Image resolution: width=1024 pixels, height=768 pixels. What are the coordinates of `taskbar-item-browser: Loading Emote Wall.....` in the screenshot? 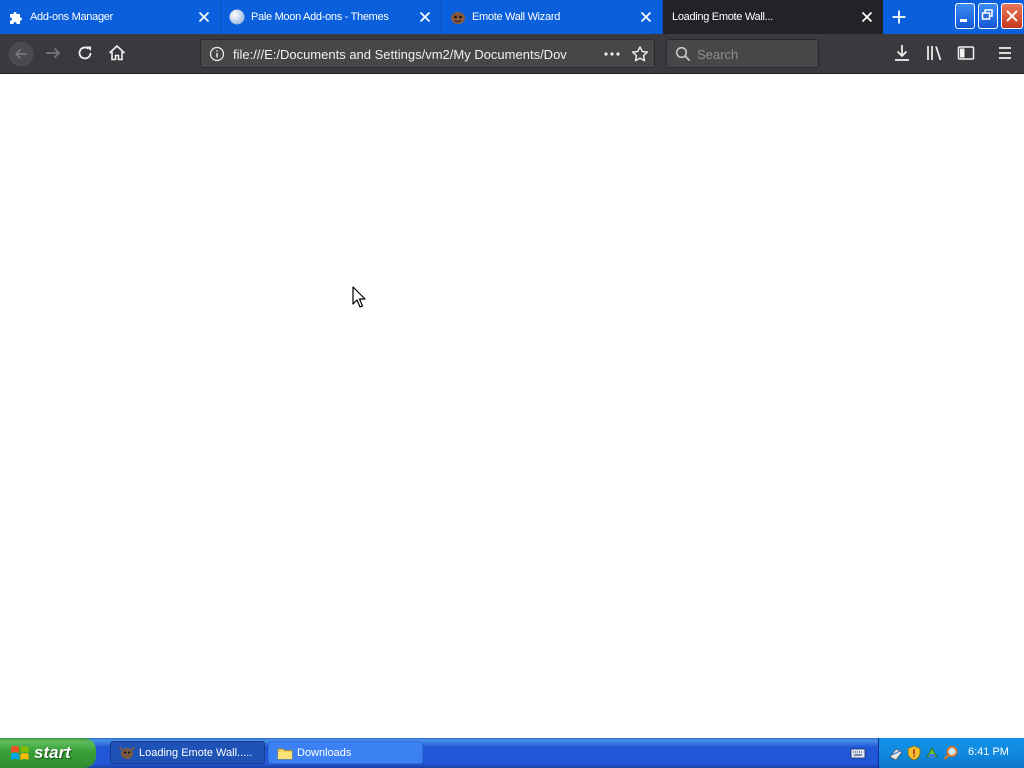 It's located at (187, 752).